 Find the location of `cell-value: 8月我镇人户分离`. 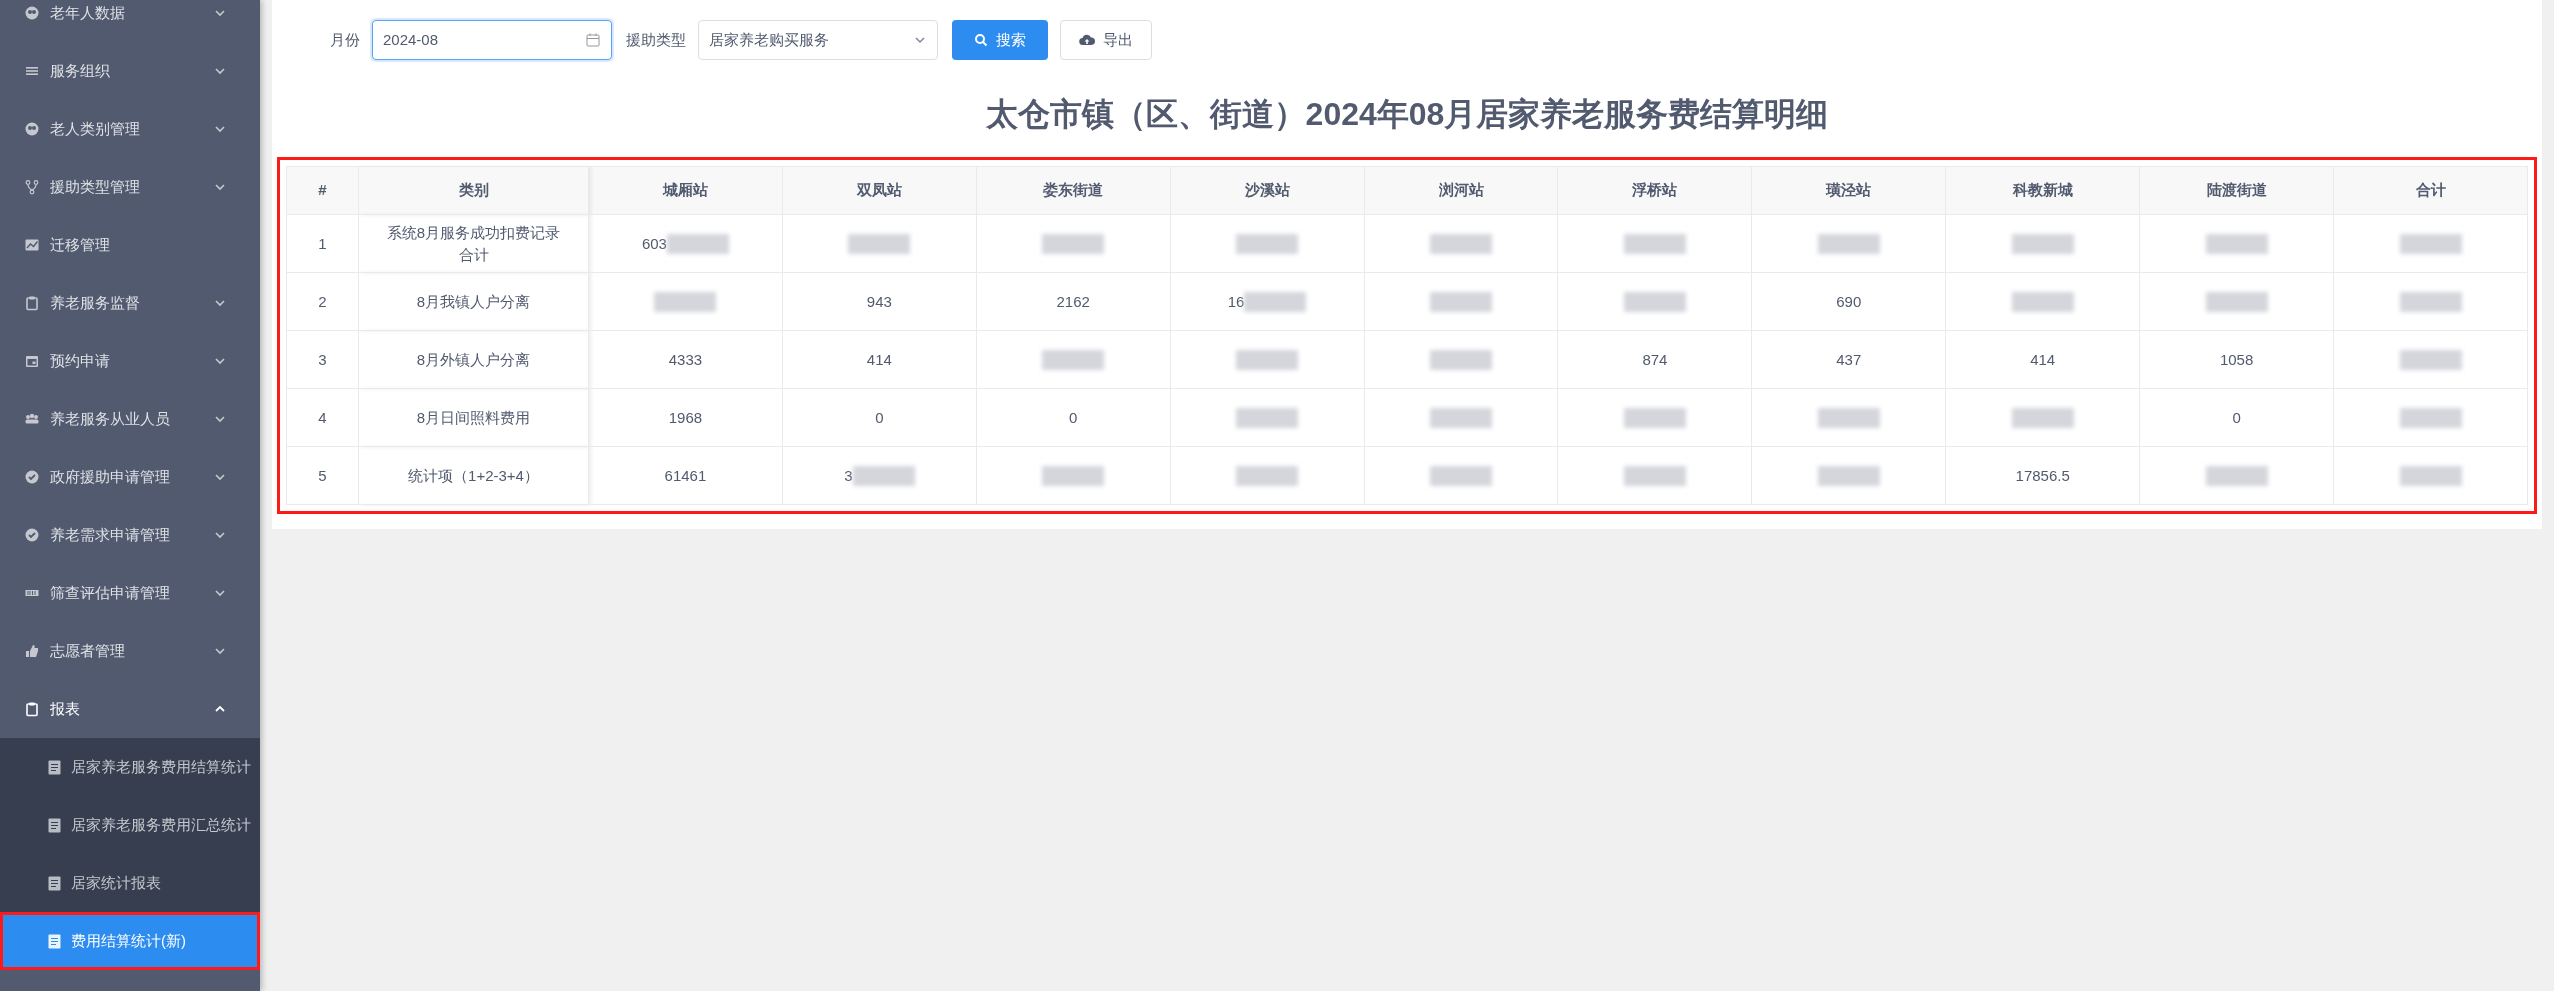

cell-value: 8月我镇人户分离 is located at coordinates (473, 301).